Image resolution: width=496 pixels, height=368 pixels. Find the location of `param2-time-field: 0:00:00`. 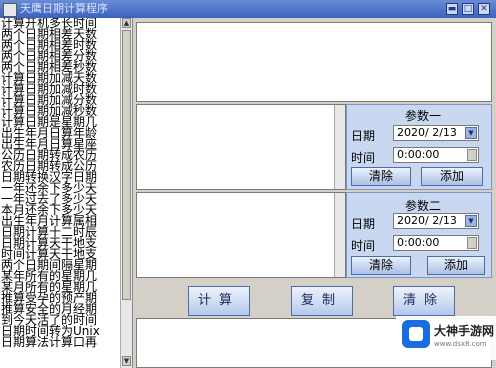

param2-time-field: 0:00:00 is located at coordinates (436, 243).